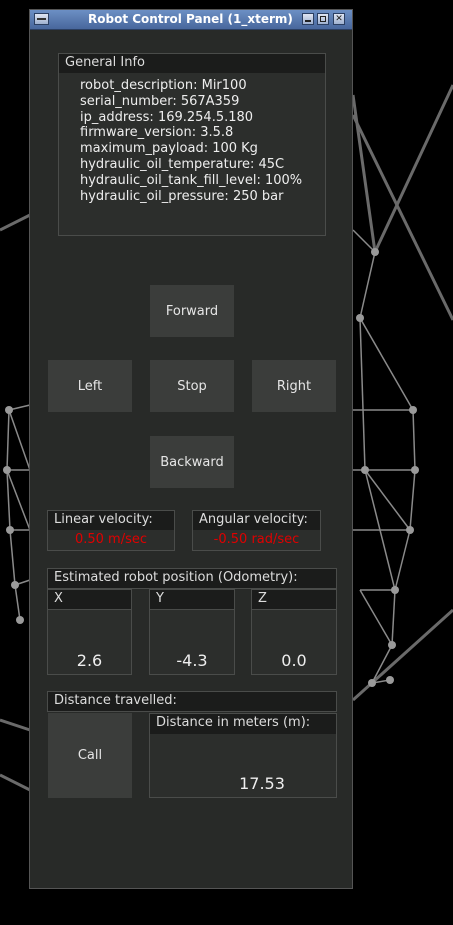  I want to click on odometry-z-value: 0.0, so click(294, 660).